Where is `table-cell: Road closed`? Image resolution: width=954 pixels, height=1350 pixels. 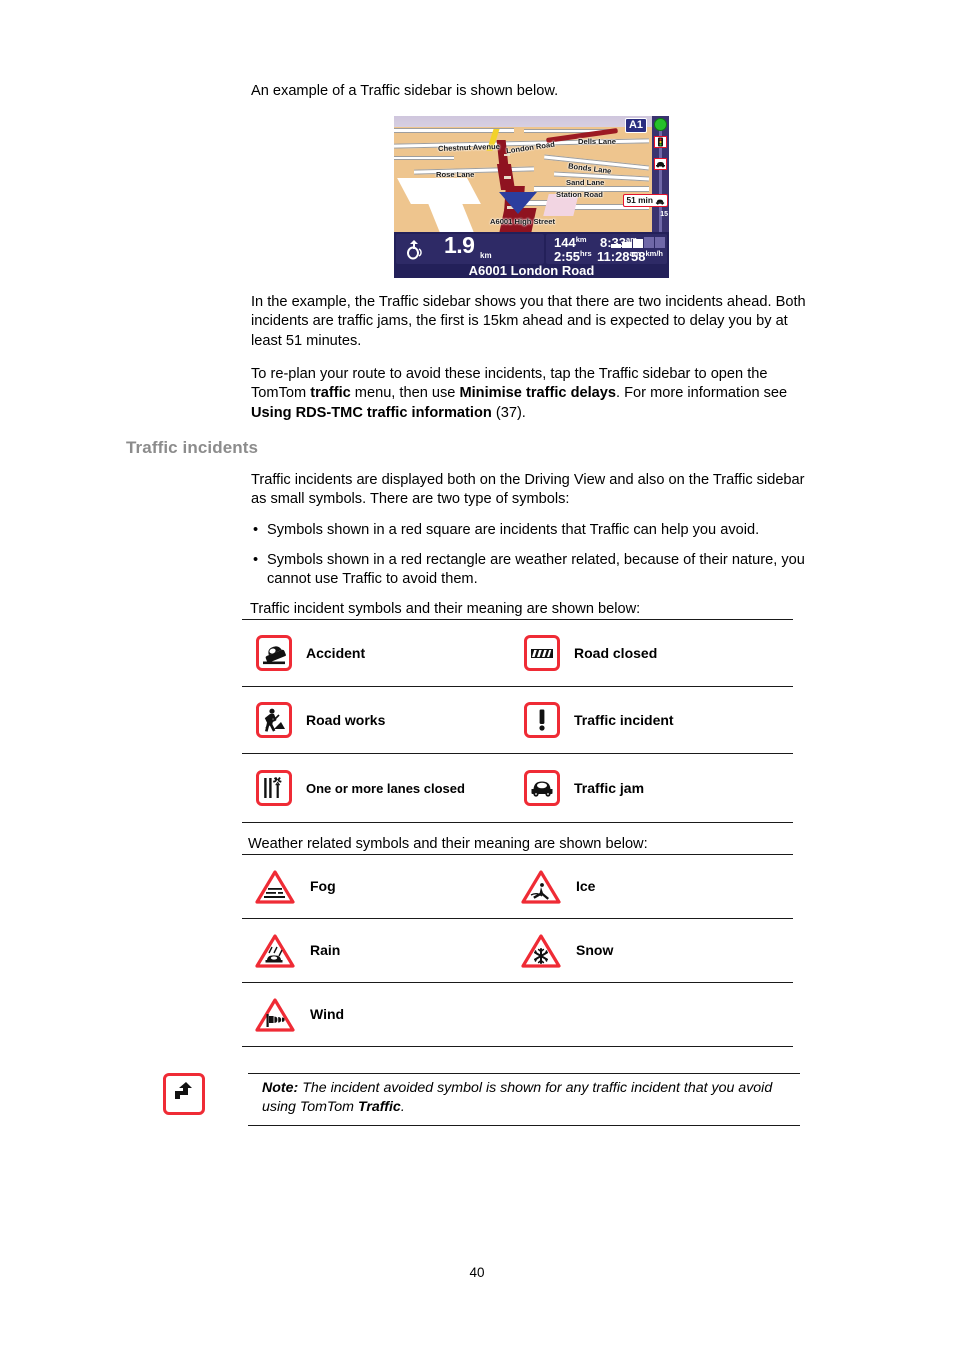 table-cell: Road closed is located at coordinates (647, 653).